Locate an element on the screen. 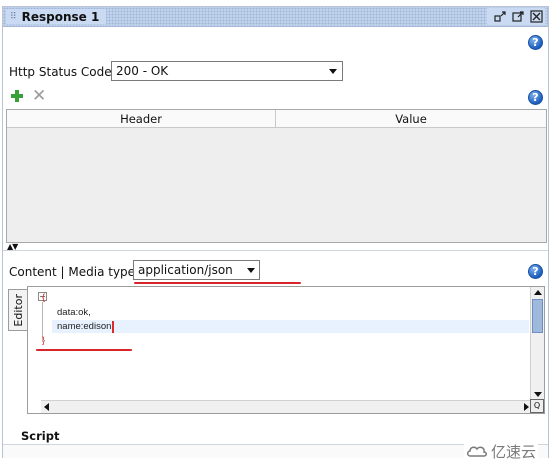 This screenshot has height=464, width=554. scroll-up-icon is located at coordinates (538, 292).